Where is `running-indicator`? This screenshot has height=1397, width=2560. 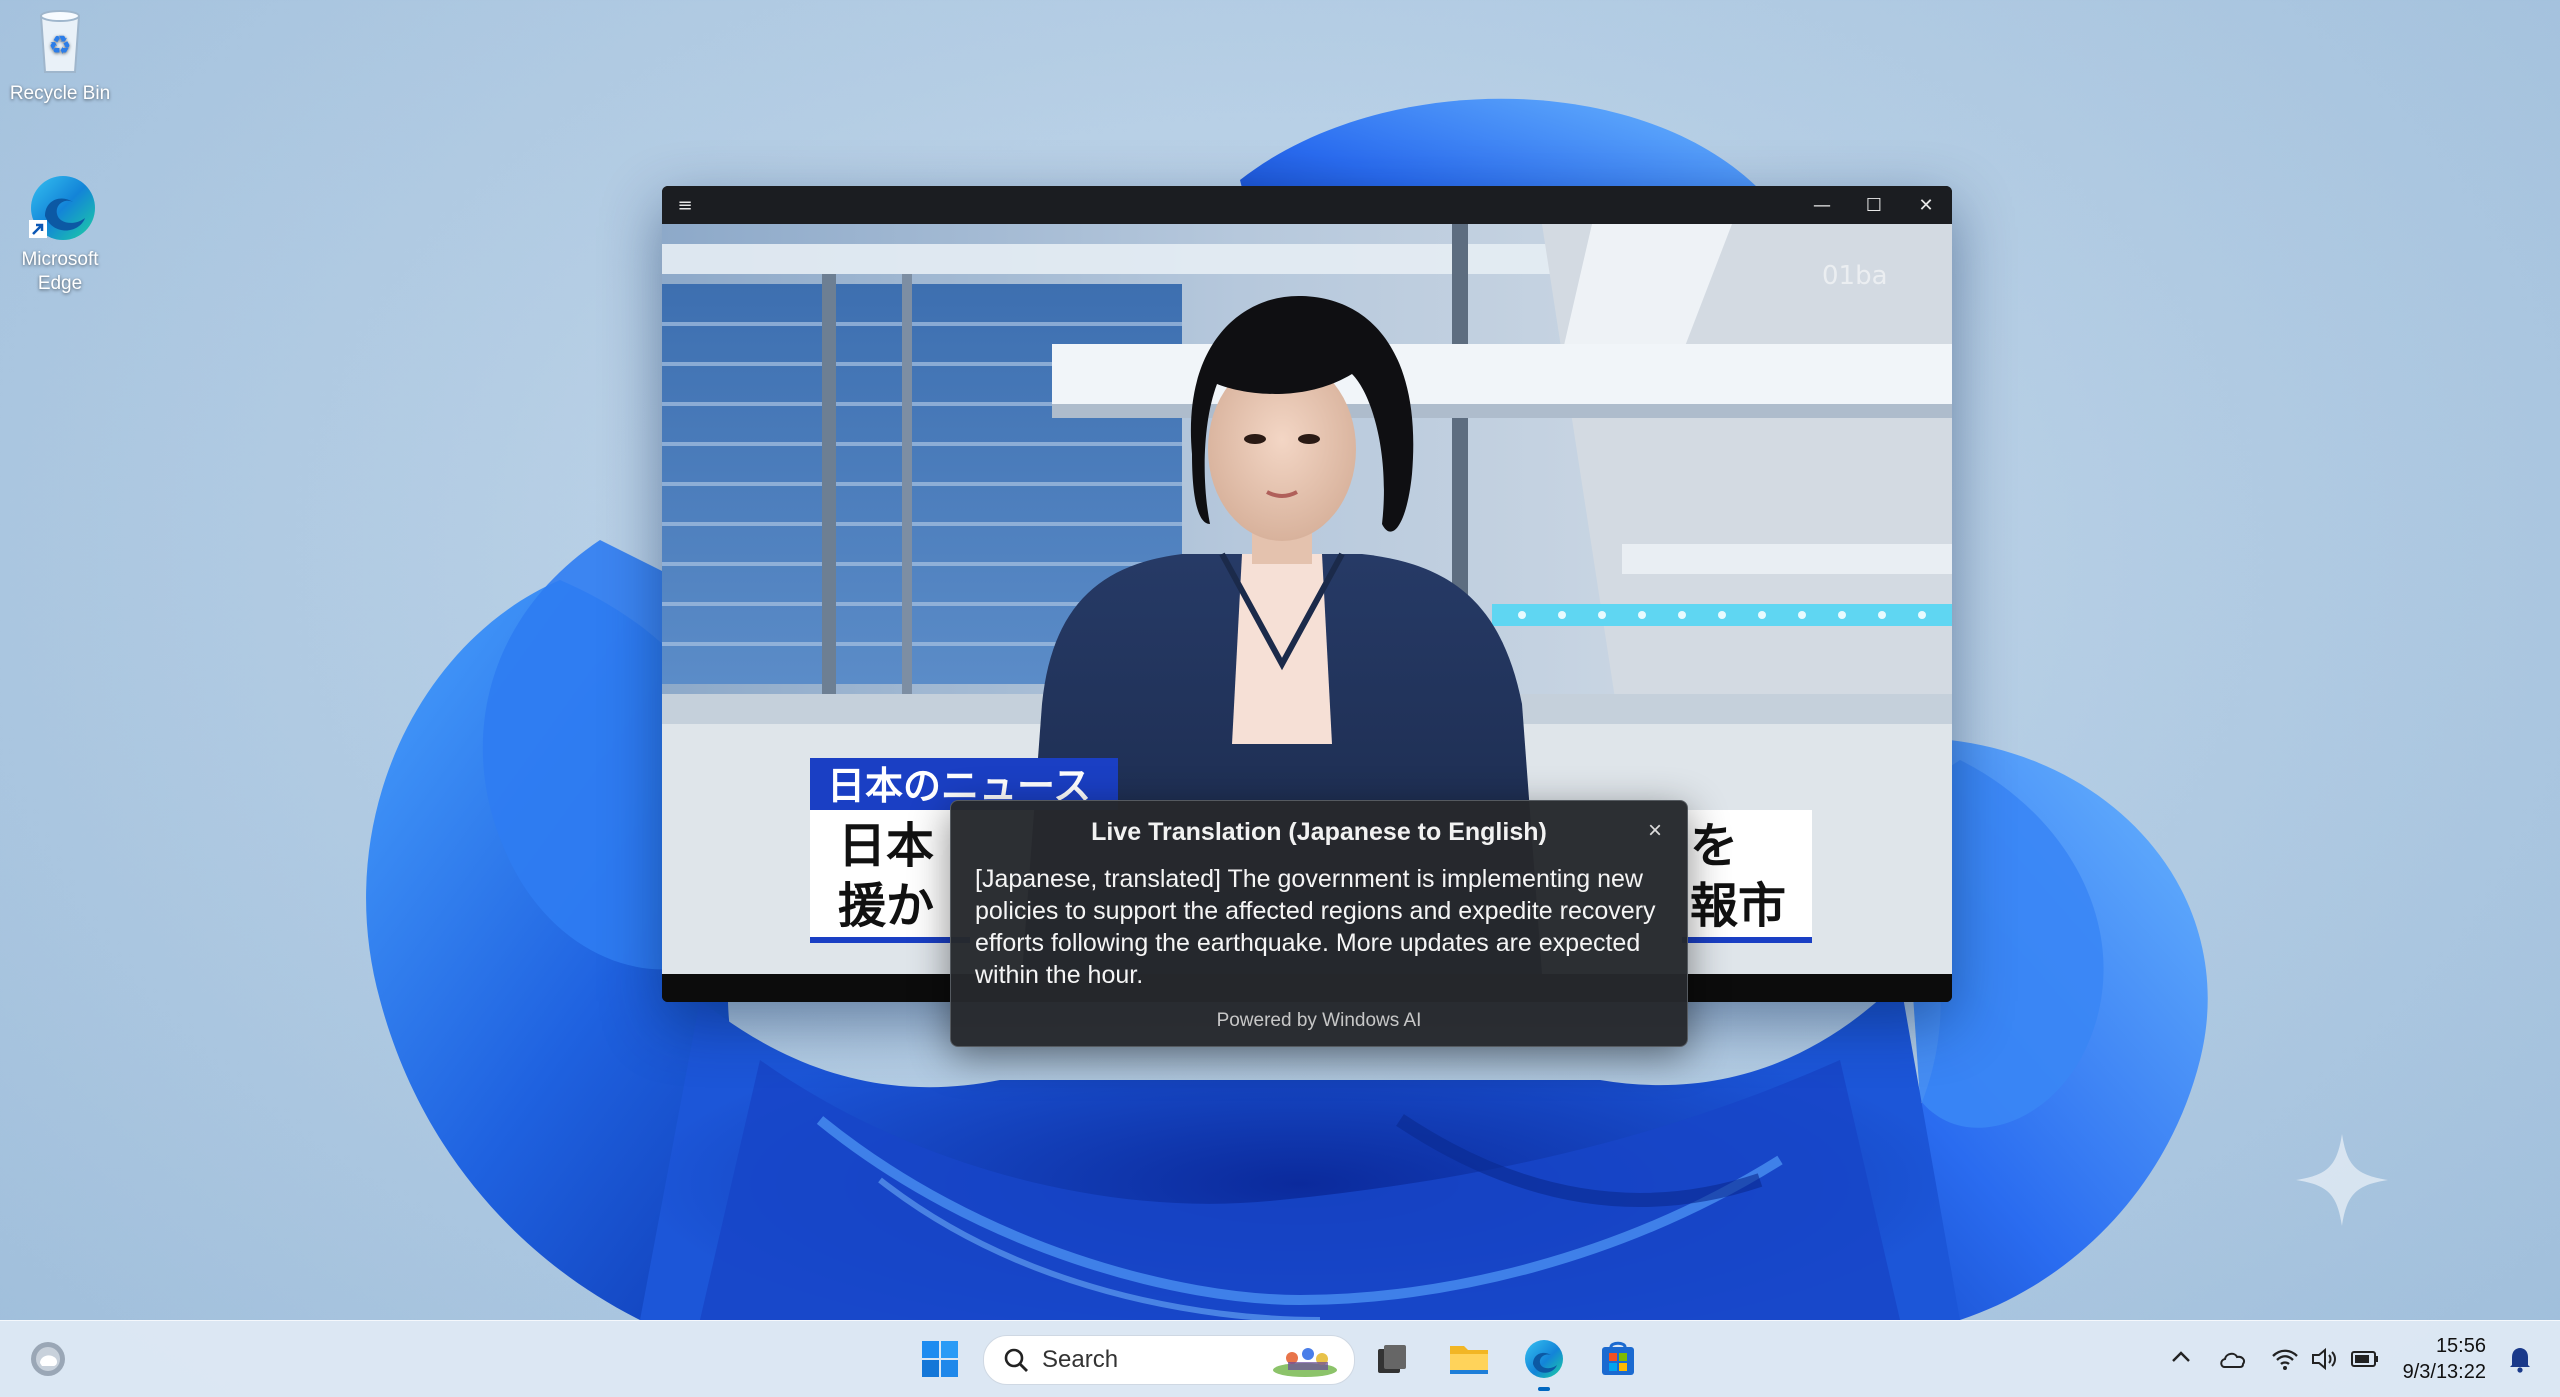
running-indicator is located at coordinates (1544, 1389).